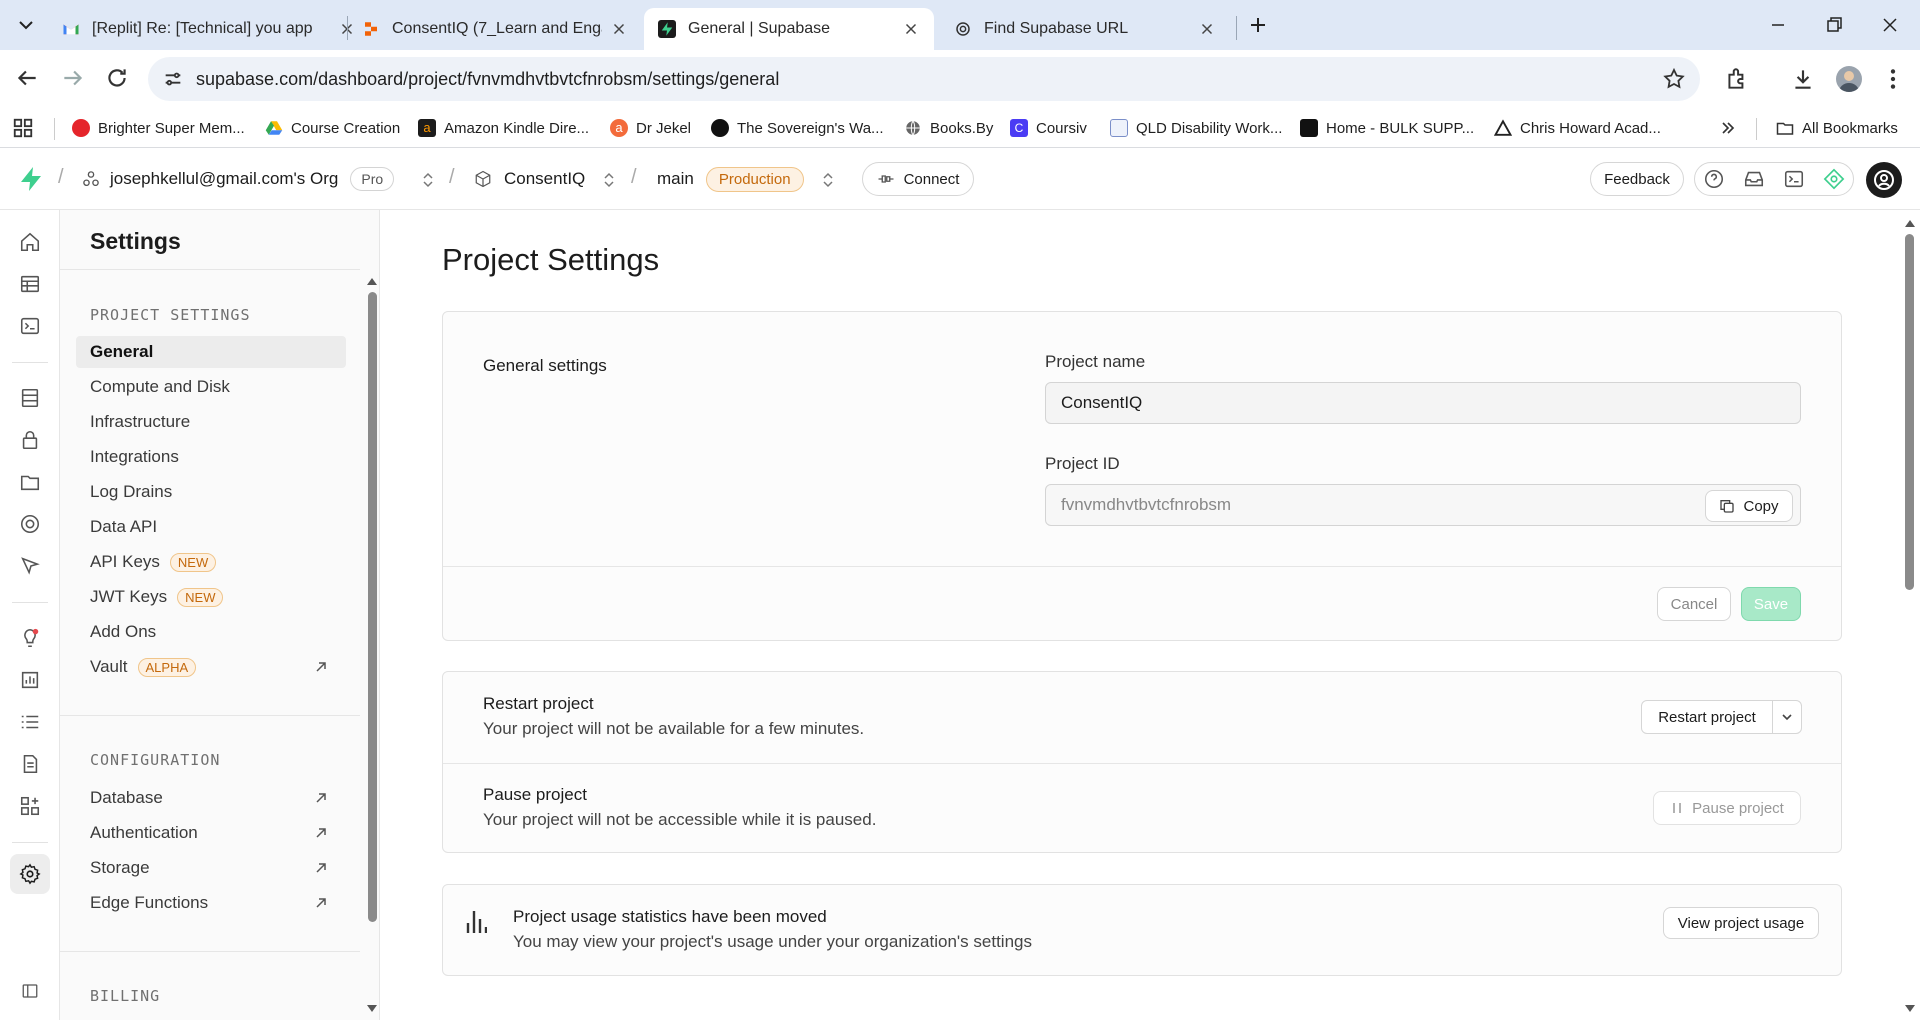 The image size is (1920, 1020). What do you see at coordinates (1803, 79) in the screenshot?
I see `downloads-icon` at bounding box center [1803, 79].